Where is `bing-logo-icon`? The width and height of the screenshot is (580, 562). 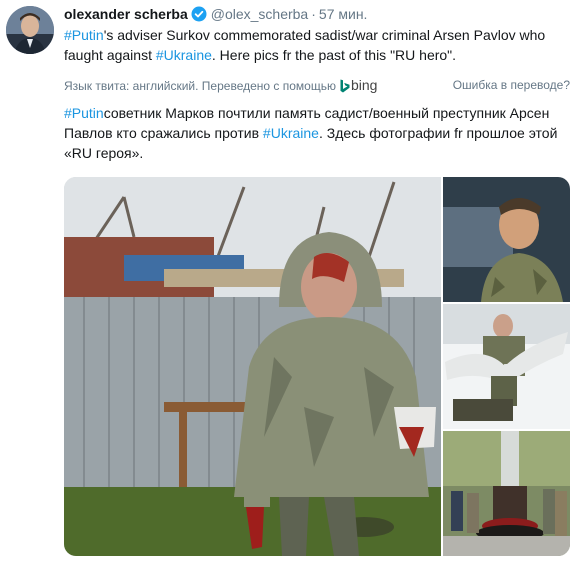
bing-logo-icon is located at coordinates (345, 89).